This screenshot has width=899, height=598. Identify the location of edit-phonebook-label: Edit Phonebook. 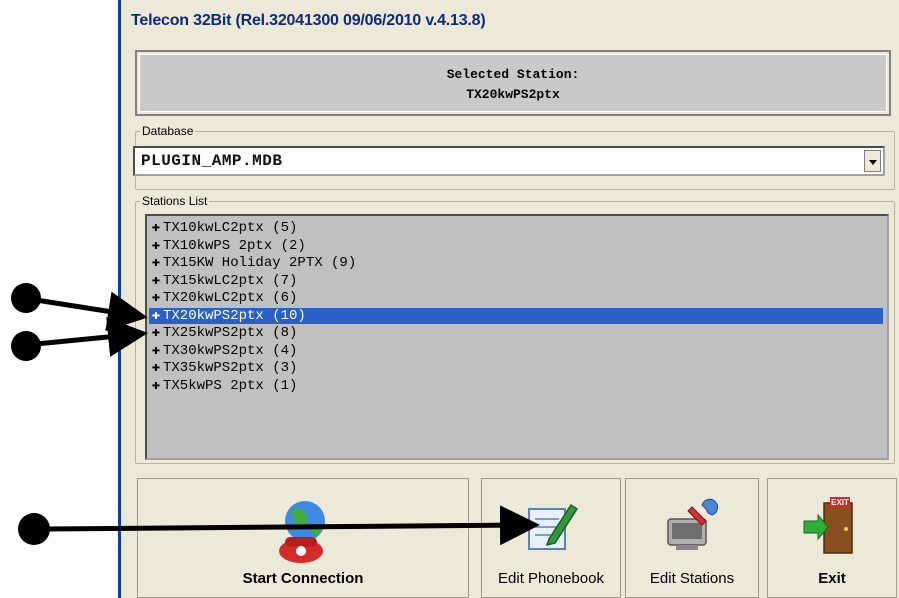
(551, 578).